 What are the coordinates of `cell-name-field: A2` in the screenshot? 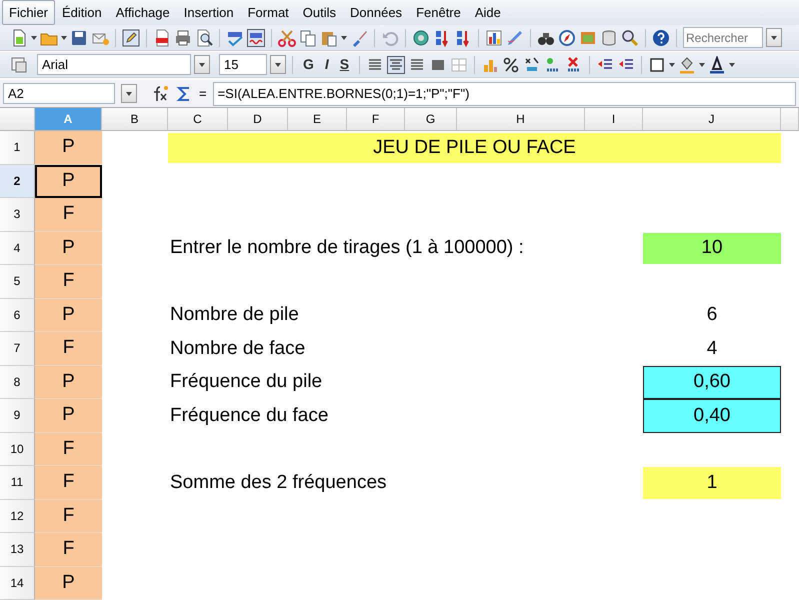 It's located at (59, 93).